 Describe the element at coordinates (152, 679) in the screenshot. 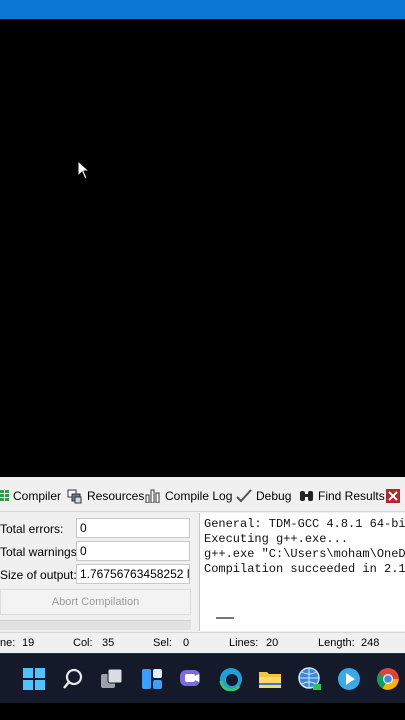

I see `widgets-icon` at that location.